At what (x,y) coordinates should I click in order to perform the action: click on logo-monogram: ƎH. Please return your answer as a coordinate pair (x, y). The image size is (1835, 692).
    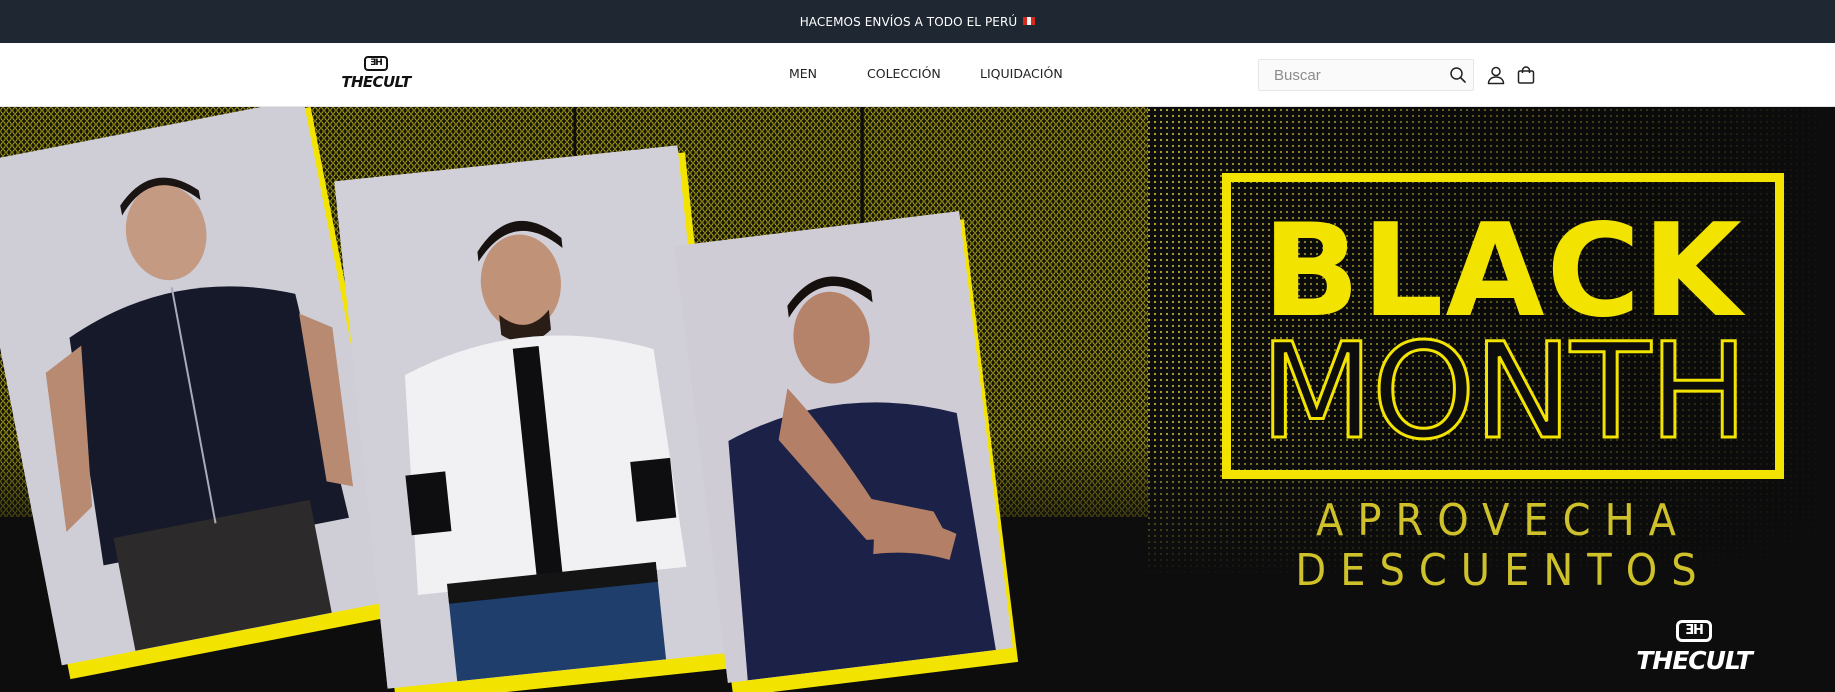
    Looking at the image, I should click on (376, 63).